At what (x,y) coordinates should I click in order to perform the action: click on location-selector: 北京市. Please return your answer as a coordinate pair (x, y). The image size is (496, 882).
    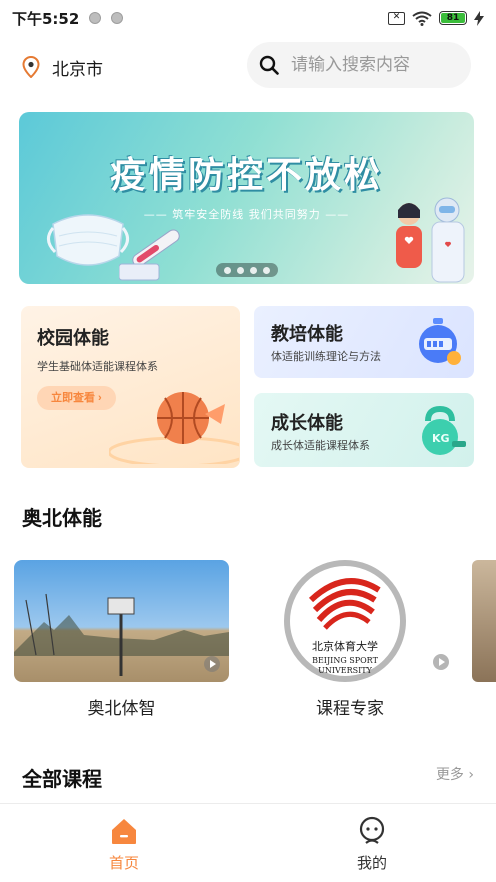
    Looking at the image, I should click on (62, 67).